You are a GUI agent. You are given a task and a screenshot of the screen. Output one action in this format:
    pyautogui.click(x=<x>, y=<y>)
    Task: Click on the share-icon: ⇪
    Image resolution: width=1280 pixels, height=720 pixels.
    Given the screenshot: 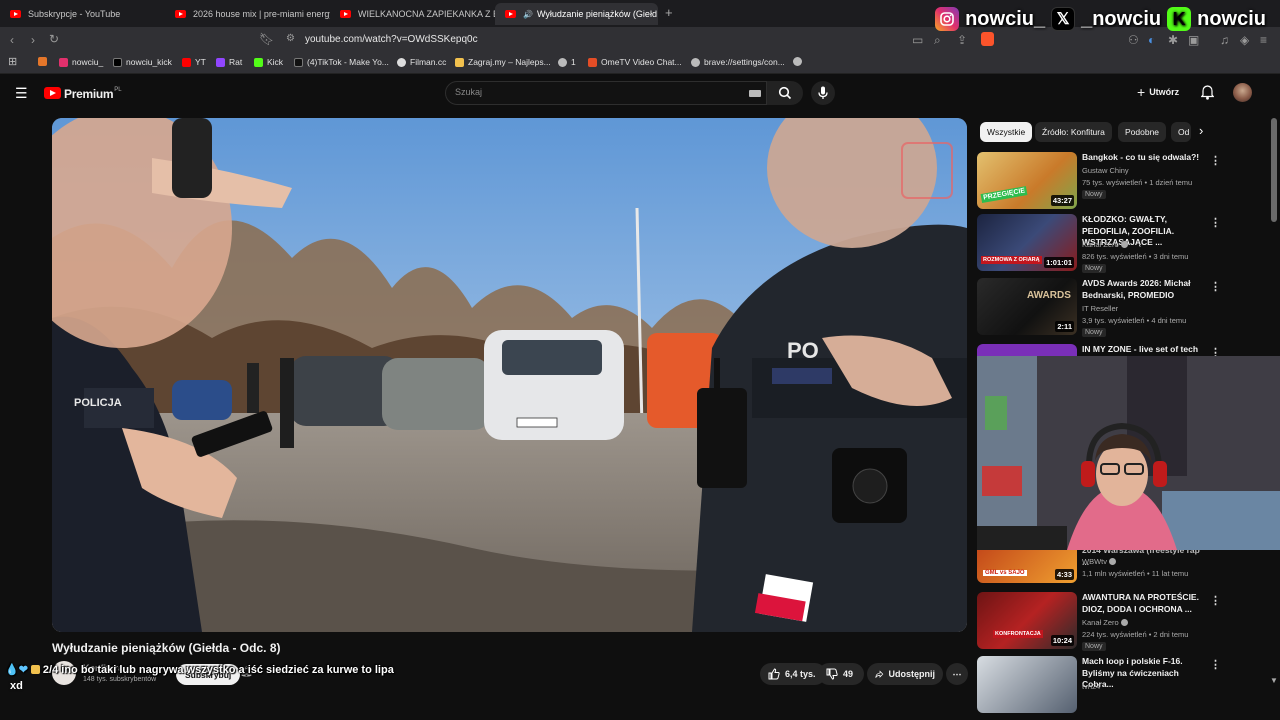 What is the action you would take?
    pyautogui.click(x=962, y=40)
    